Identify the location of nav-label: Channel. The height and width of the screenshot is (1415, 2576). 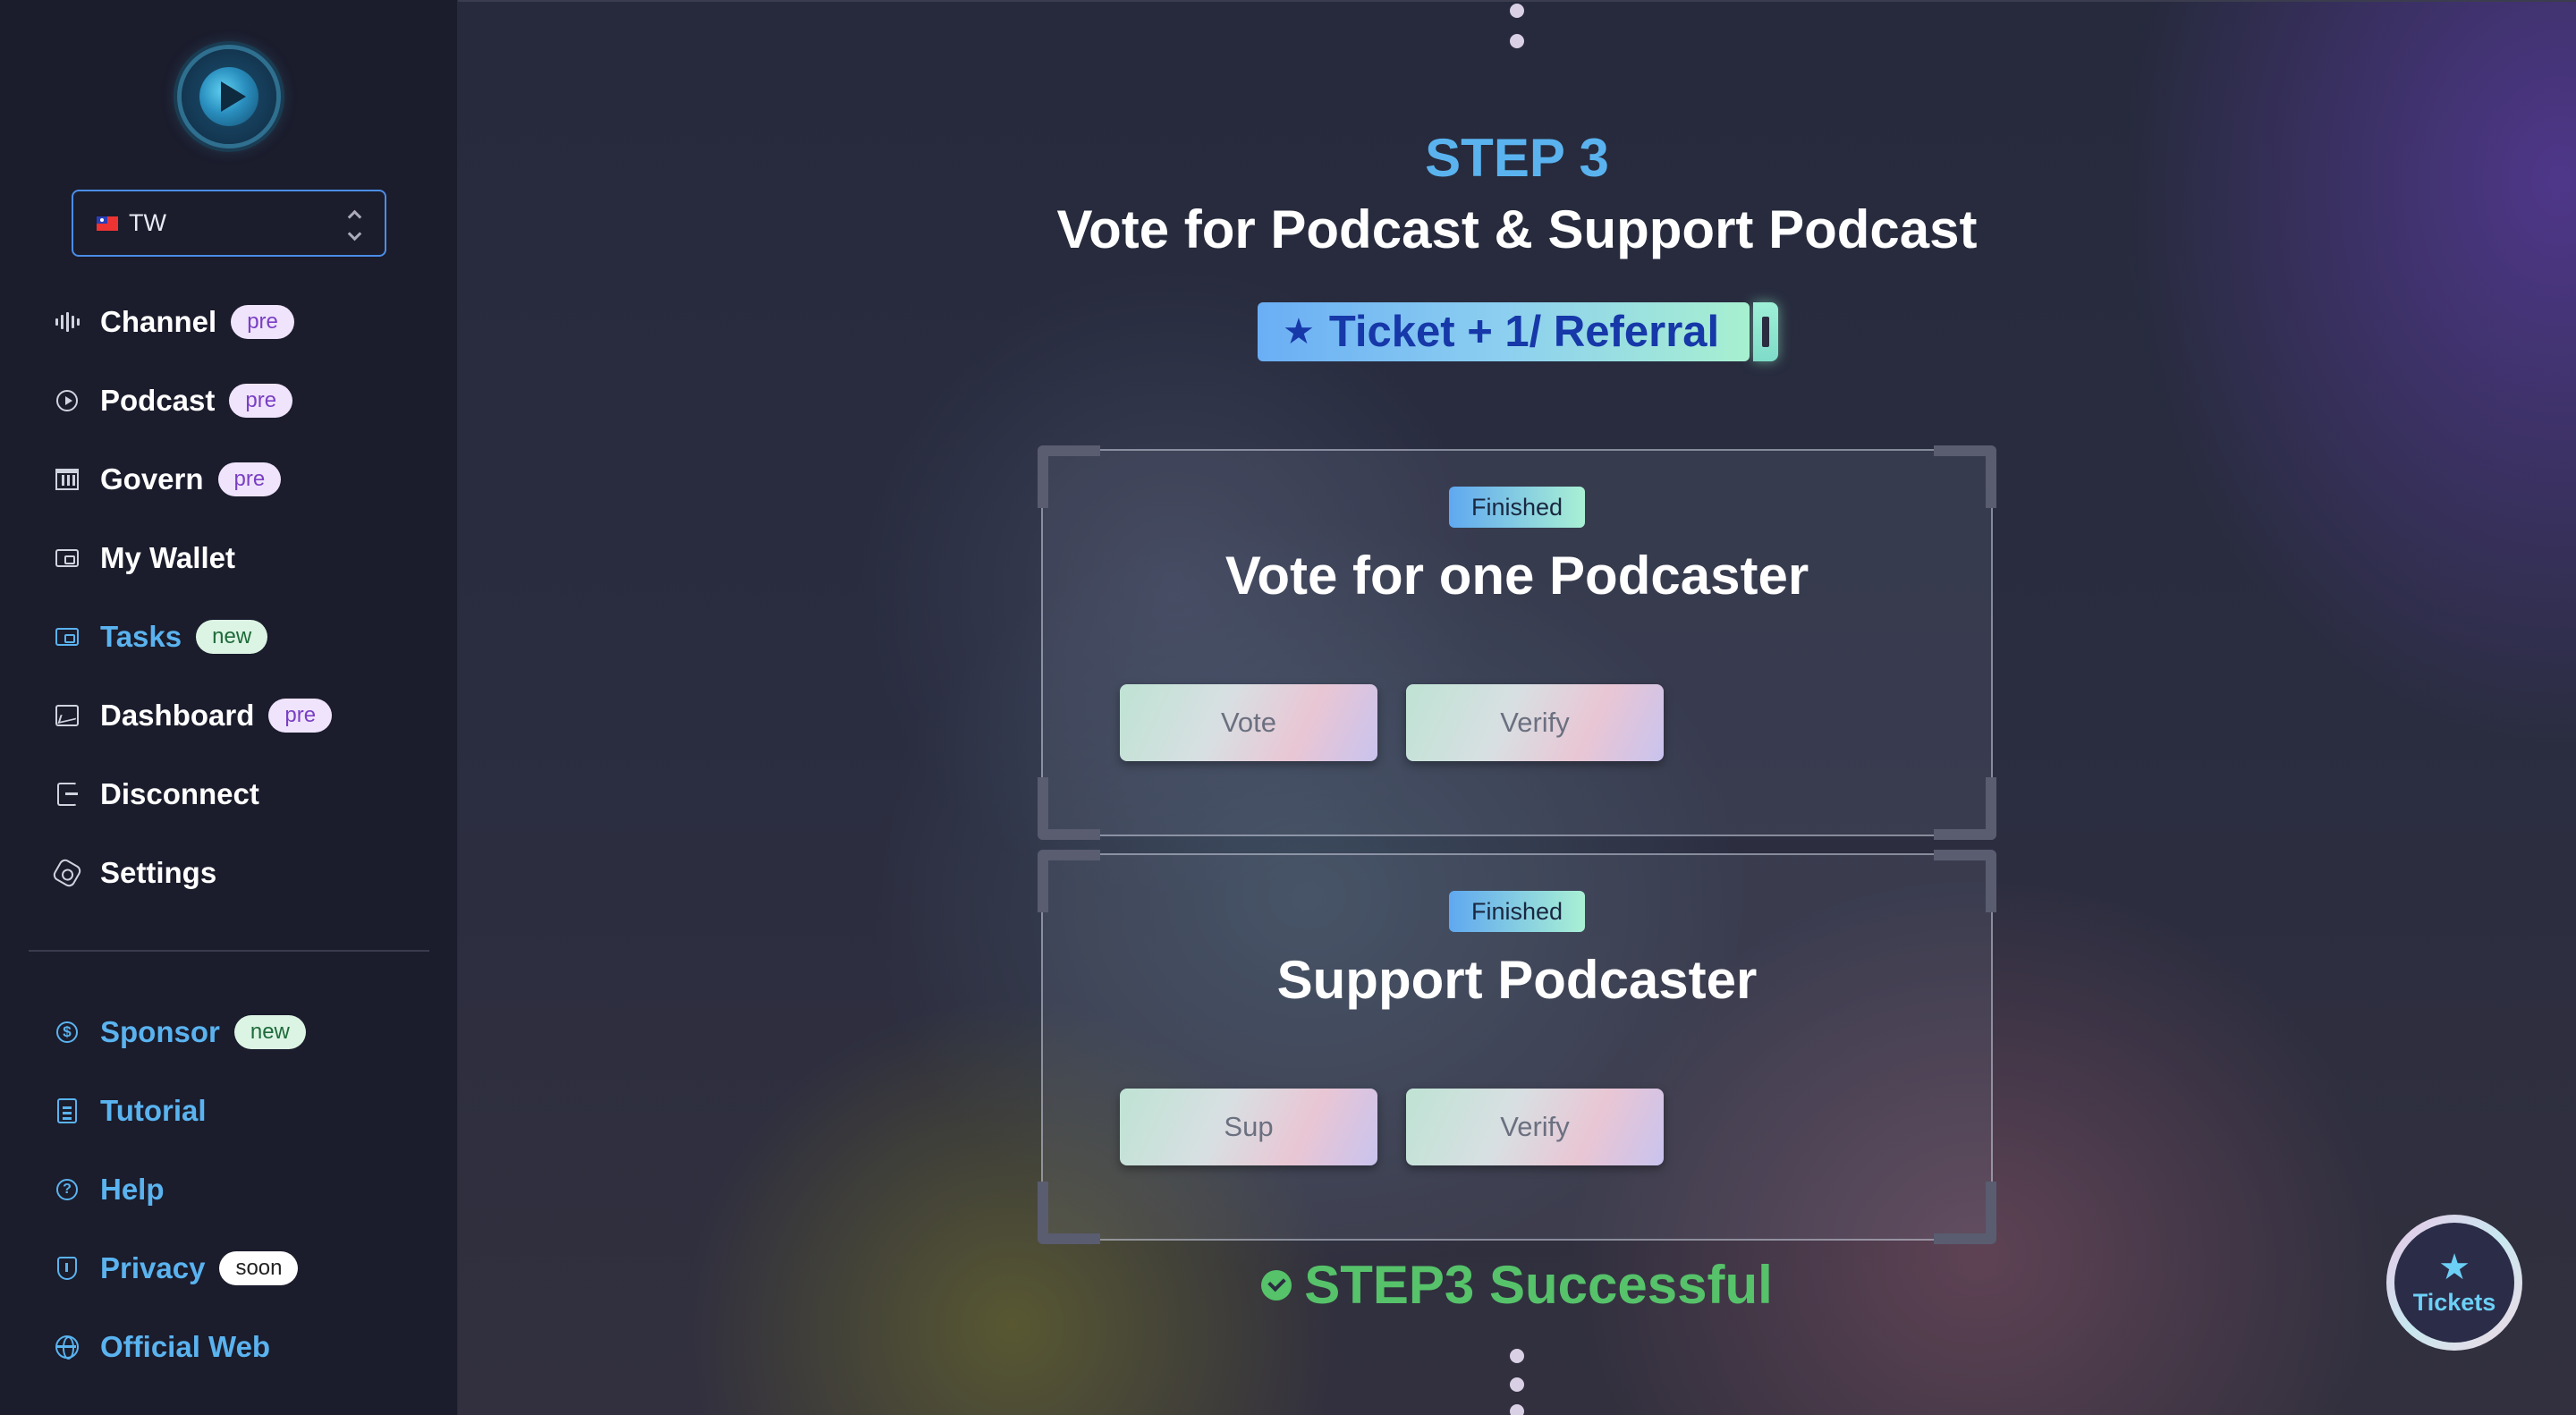
(158, 322).